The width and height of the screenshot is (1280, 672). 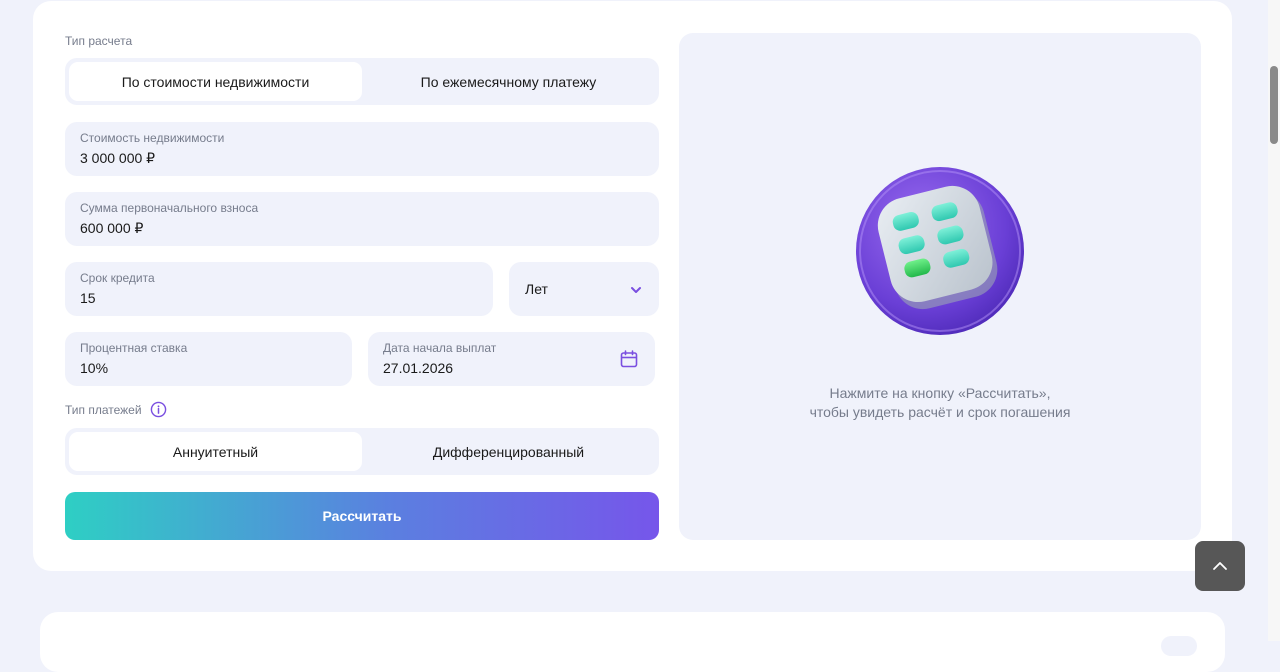 What do you see at coordinates (215, 451) in the screenshot?
I see `payment-type-option-annuity: Аннуитетный` at bounding box center [215, 451].